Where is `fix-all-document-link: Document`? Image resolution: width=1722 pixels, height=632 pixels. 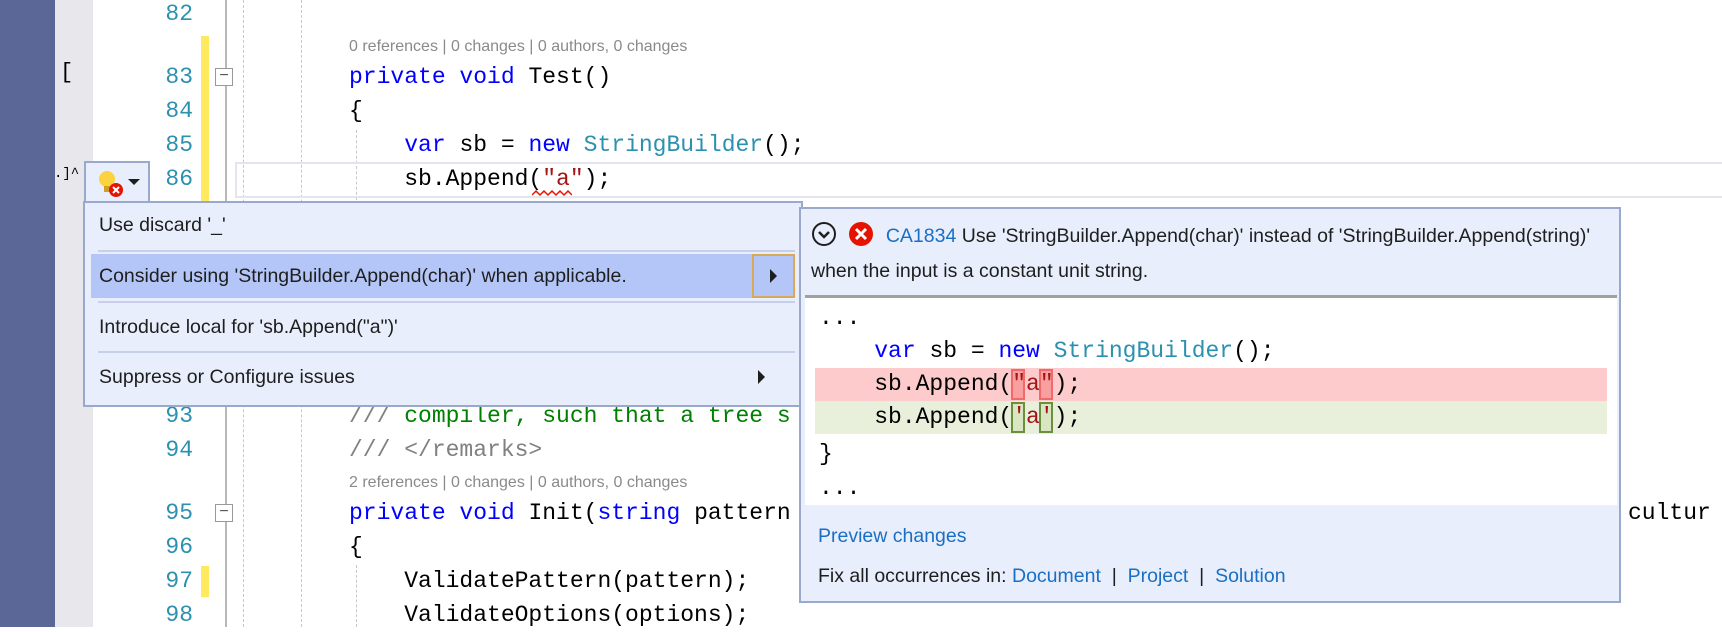 fix-all-document-link: Document is located at coordinates (1056, 576).